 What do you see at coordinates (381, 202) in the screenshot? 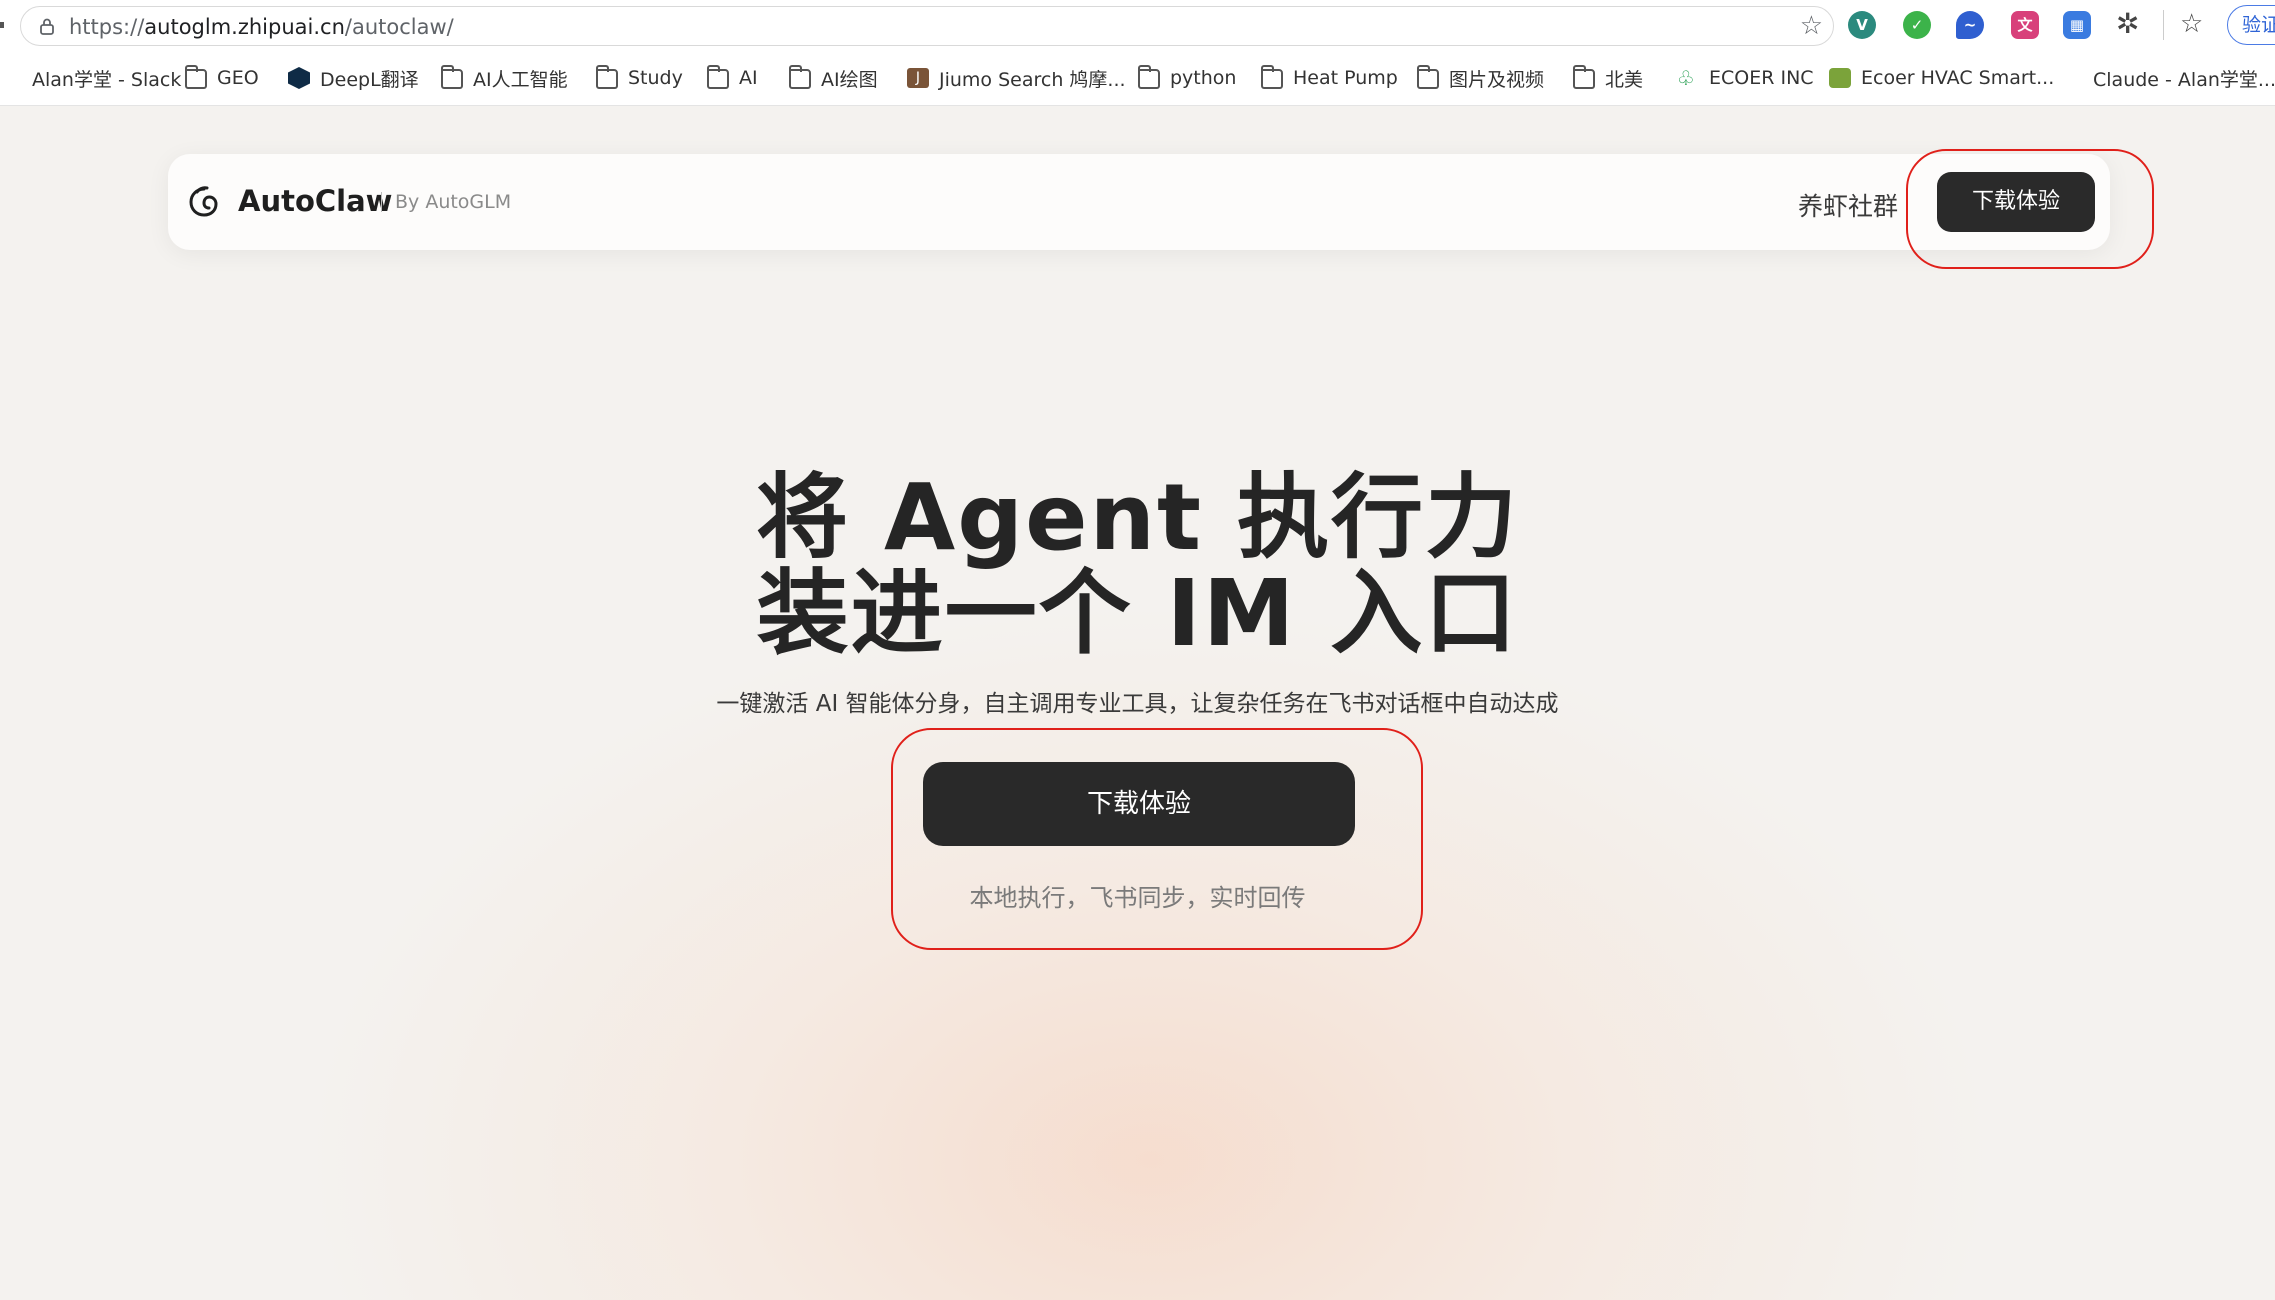
I see `brand-divider` at bounding box center [381, 202].